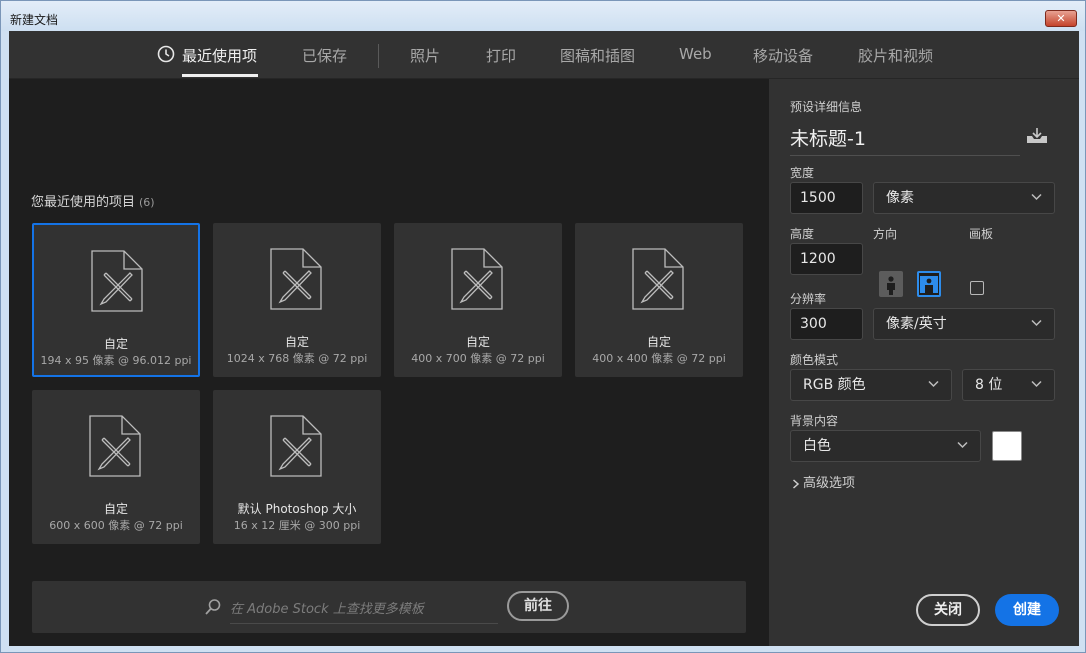 This screenshot has width=1086, height=653. I want to click on tab-recent: 最近使用项, so click(219, 55).